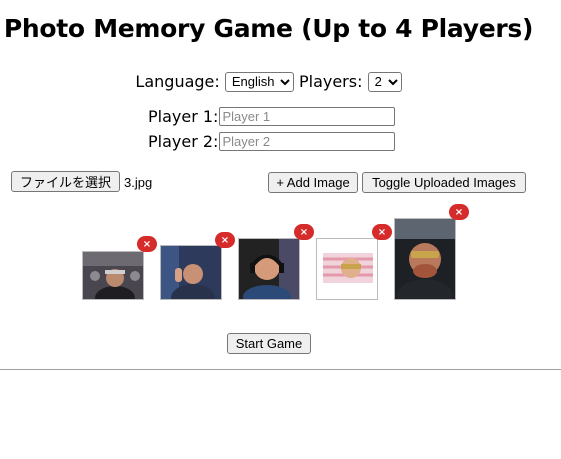 The width and height of the screenshot is (561, 459). Describe the element at coordinates (65, 181) in the screenshot. I see `choose-file-button: ファイルを選択` at that location.